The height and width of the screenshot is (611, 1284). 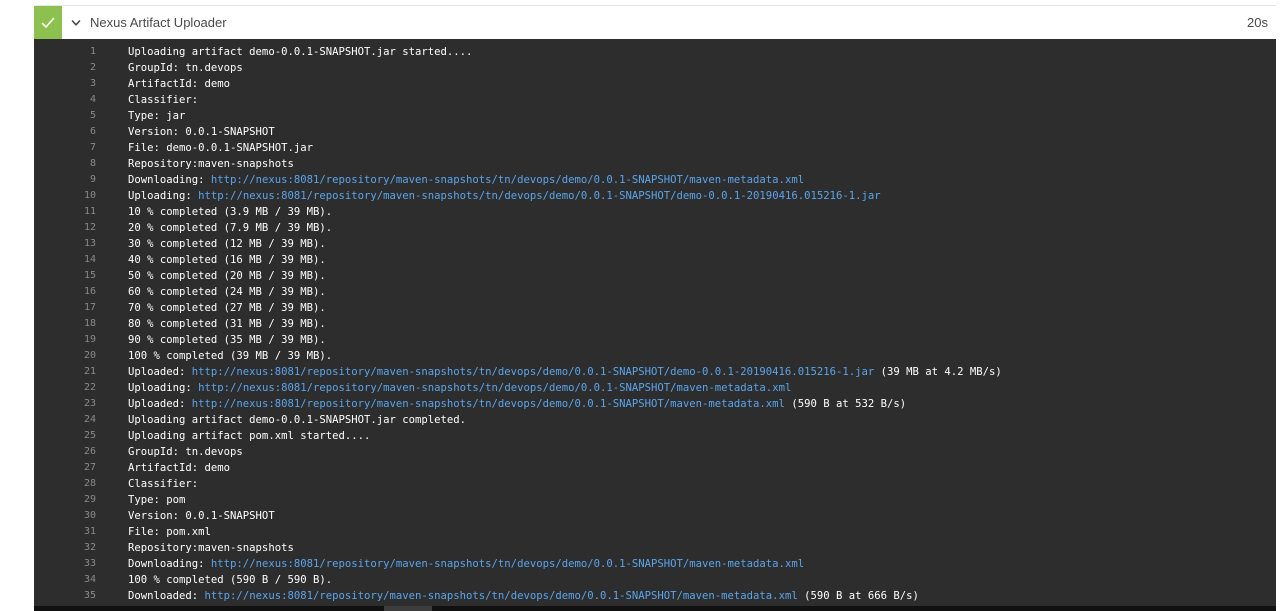 I want to click on line-number-link: 8, so click(x=65, y=164).